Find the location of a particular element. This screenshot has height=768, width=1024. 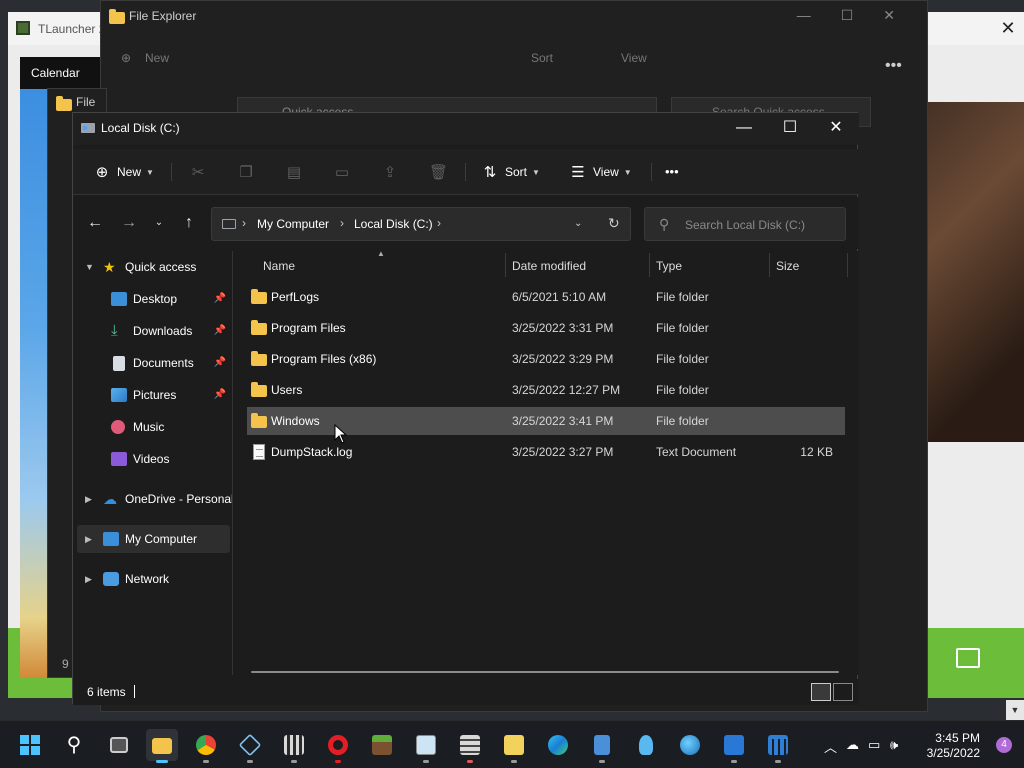

search-button: ⚲ is located at coordinates (74, 745).